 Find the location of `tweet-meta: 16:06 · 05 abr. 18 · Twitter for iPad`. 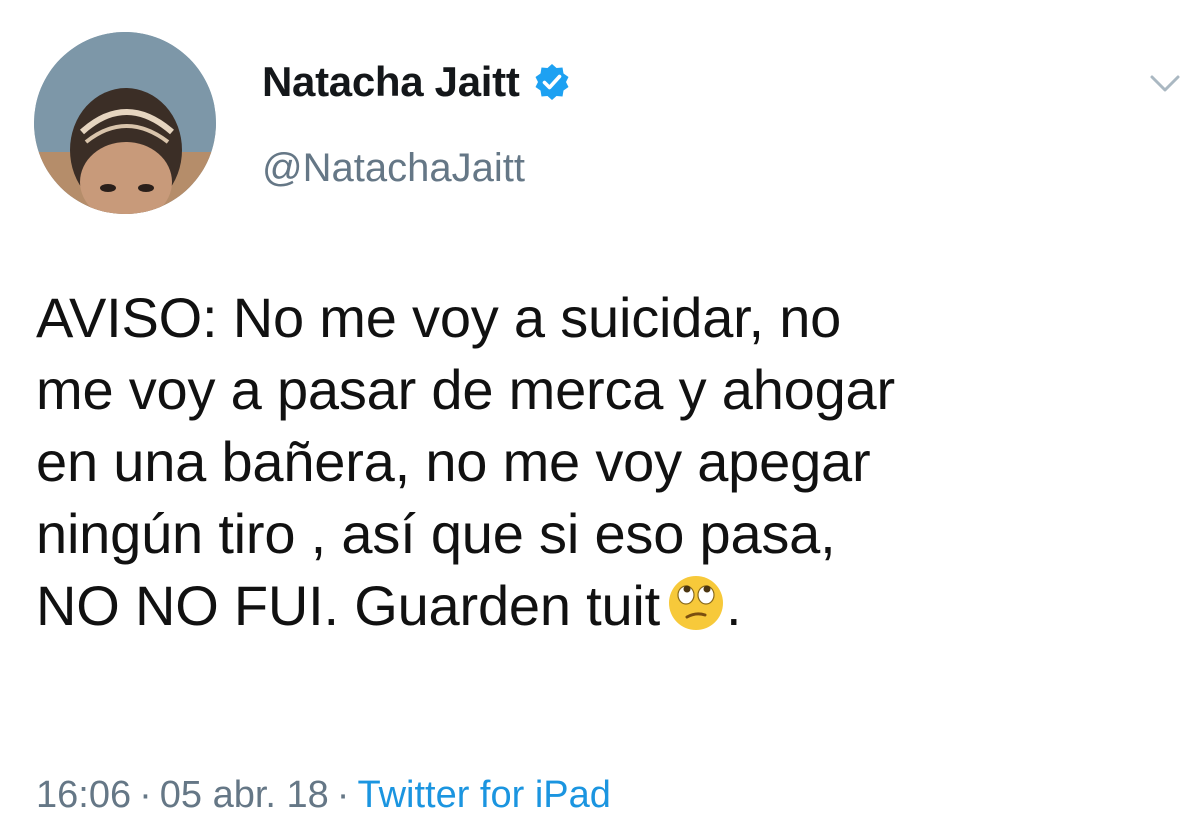

tweet-meta: 16:06 · 05 abr. 18 · Twitter for iPad is located at coordinates (323, 795).